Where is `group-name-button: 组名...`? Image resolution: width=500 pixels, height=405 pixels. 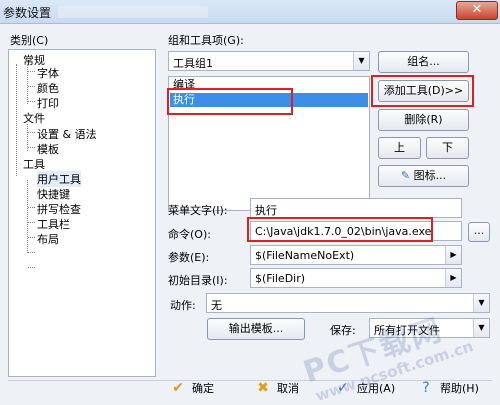
group-name-button: 组名... is located at coordinates (423, 62).